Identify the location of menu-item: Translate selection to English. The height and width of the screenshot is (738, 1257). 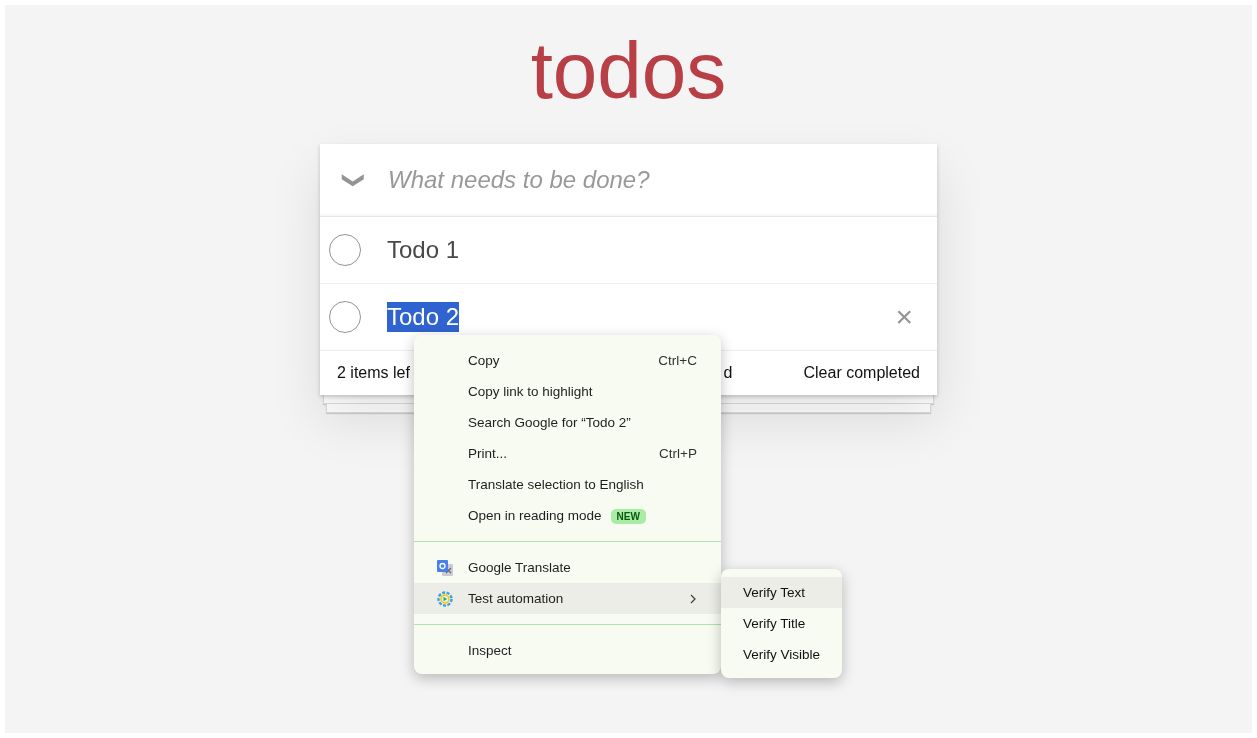
(567, 484).